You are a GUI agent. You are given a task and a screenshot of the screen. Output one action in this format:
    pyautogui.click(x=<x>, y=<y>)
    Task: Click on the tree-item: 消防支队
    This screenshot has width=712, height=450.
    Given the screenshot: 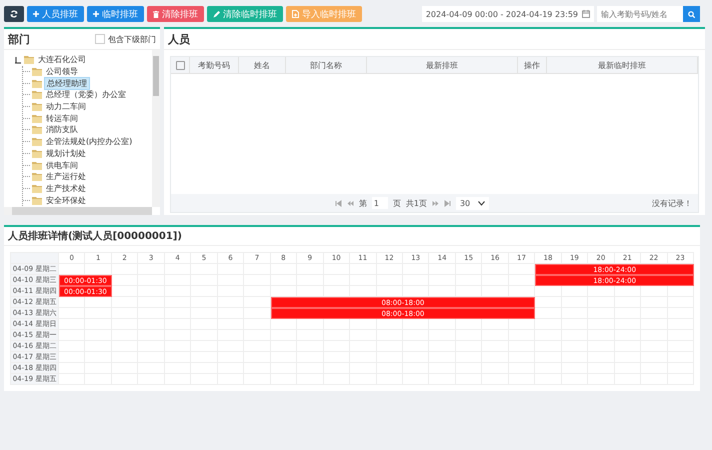 What is the action you would take?
    pyautogui.click(x=62, y=130)
    